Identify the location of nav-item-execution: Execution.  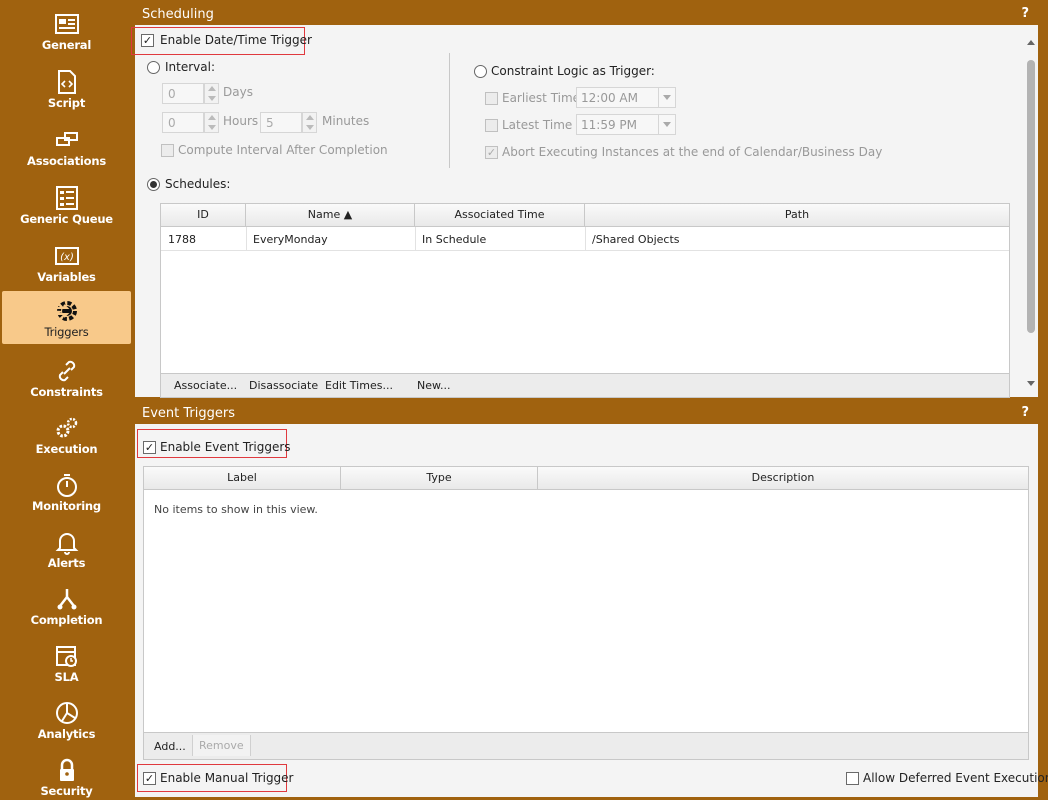
(66, 434).